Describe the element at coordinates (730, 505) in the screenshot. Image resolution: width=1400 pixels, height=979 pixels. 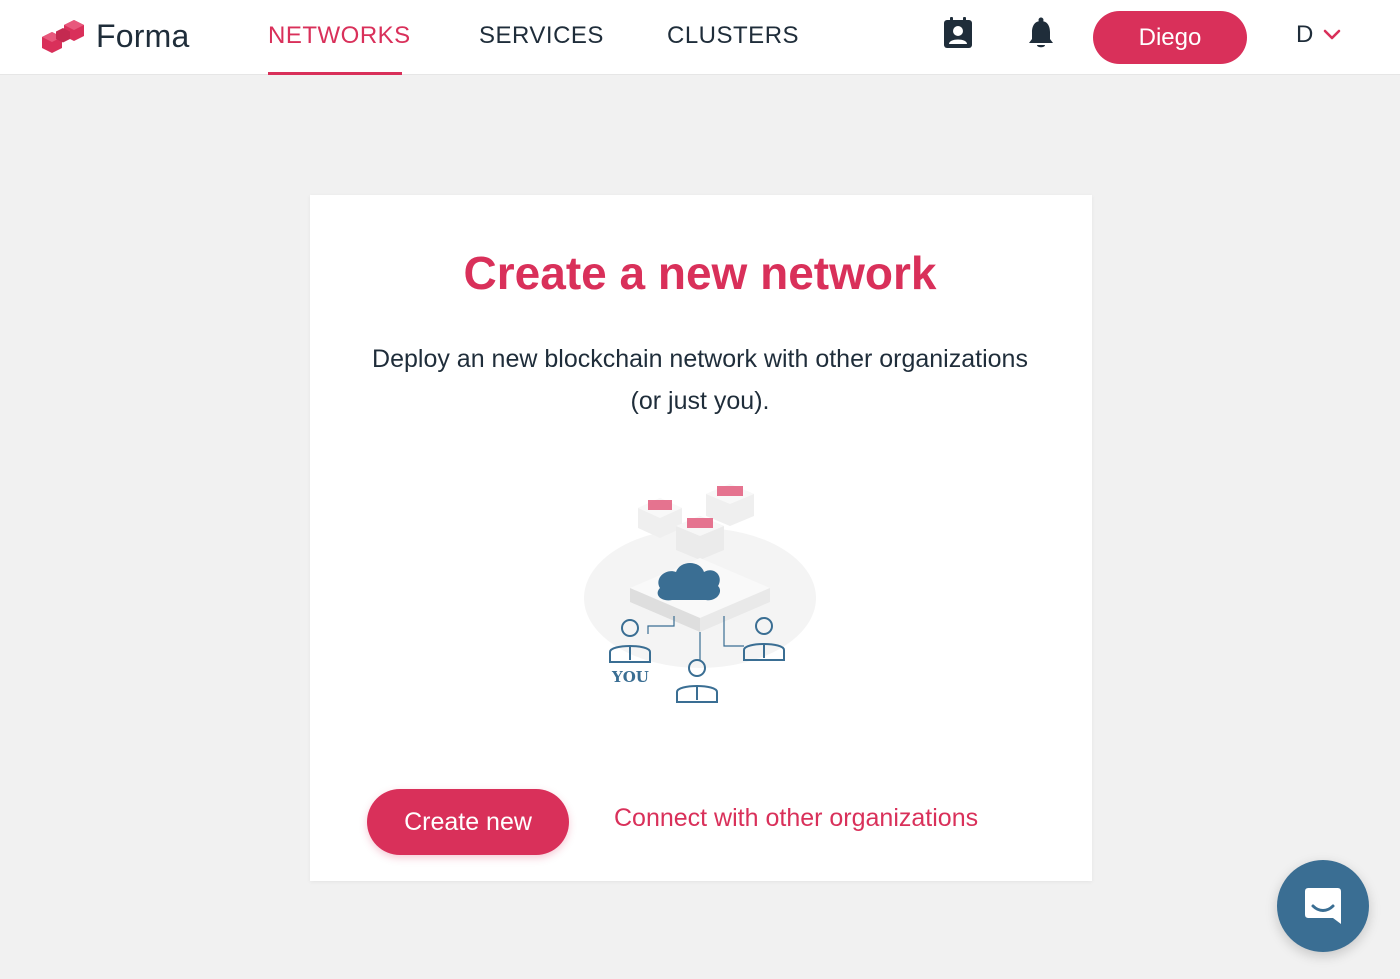
I see `server-block-icon` at that location.